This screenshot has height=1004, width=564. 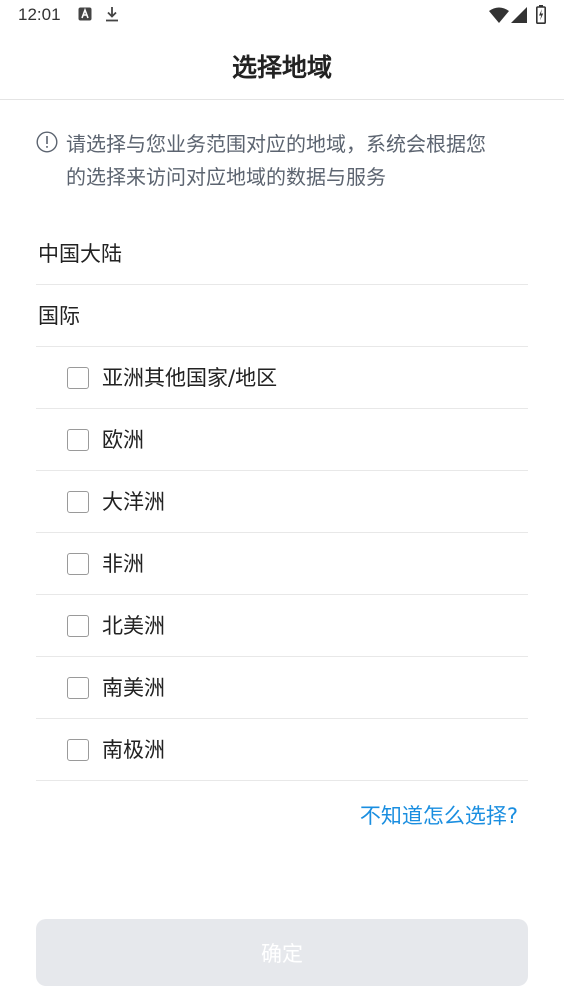 What do you see at coordinates (282, 626) in the screenshot?
I see `region-north-america-row: 北美洲` at bounding box center [282, 626].